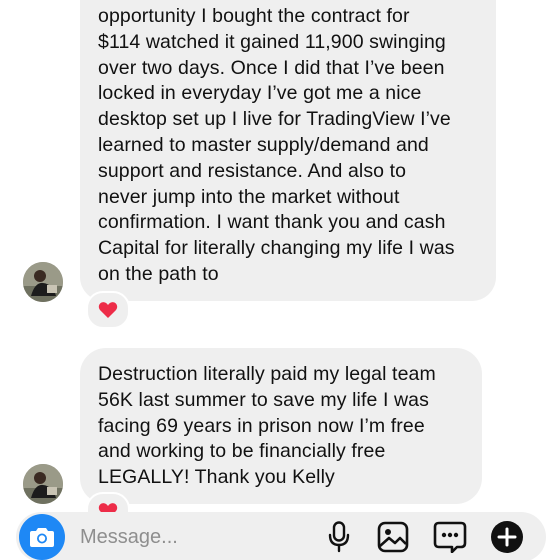  I want to click on sticker-chat-icon, so click(450, 537).